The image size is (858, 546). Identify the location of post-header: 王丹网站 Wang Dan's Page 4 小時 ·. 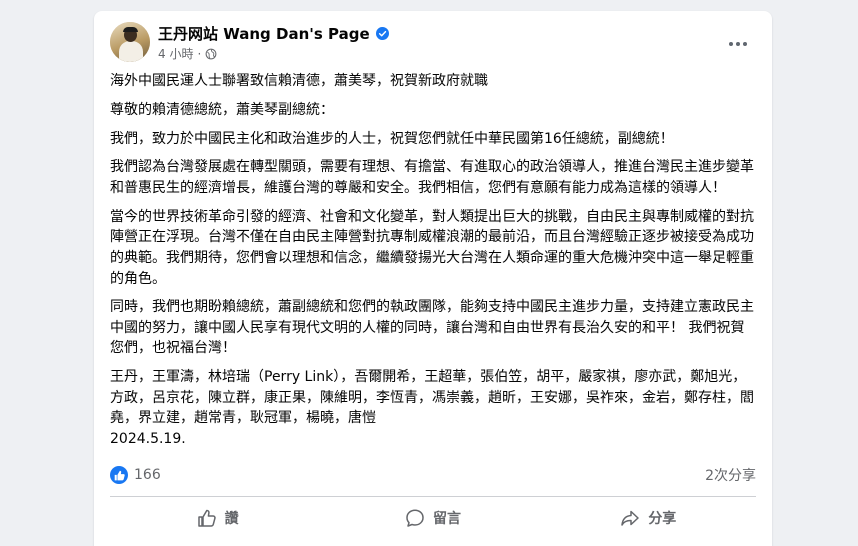
(433, 44).